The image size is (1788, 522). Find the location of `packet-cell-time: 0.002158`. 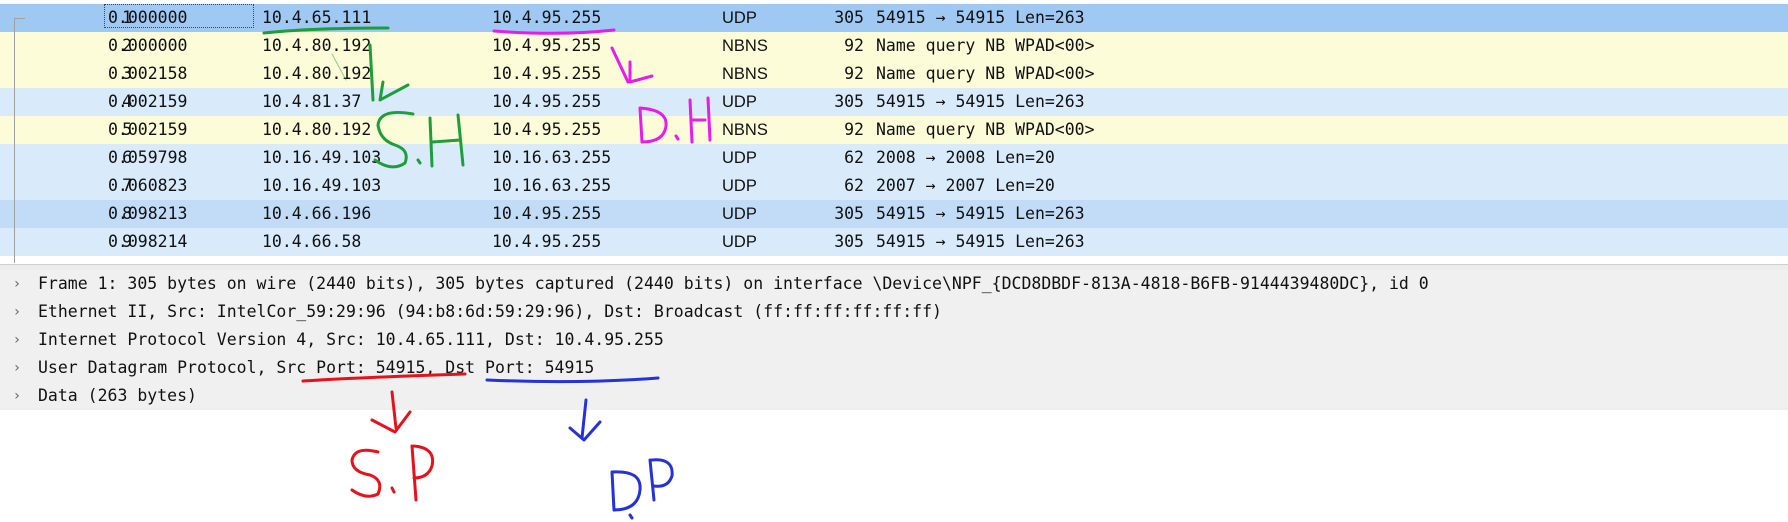

packet-cell-time: 0.002158 is located at coordinates (148, 73).